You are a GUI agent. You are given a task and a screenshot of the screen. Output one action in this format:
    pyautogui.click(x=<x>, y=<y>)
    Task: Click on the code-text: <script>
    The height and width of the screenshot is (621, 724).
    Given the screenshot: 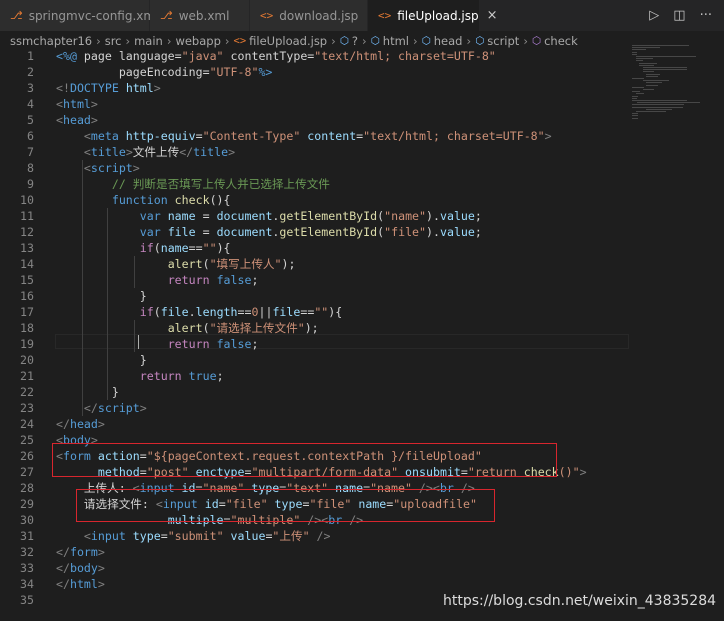 What is the action you would take?
    pyautogui.click(x=98, y=168)
    